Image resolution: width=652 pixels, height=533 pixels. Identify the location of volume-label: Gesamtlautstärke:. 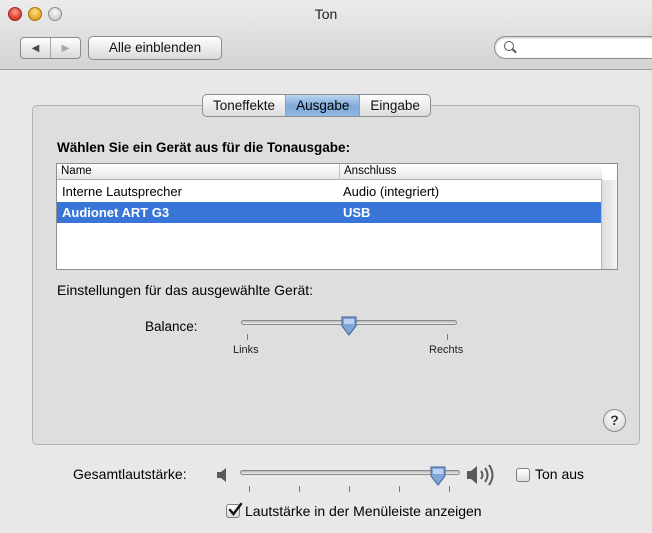
(130, 474).